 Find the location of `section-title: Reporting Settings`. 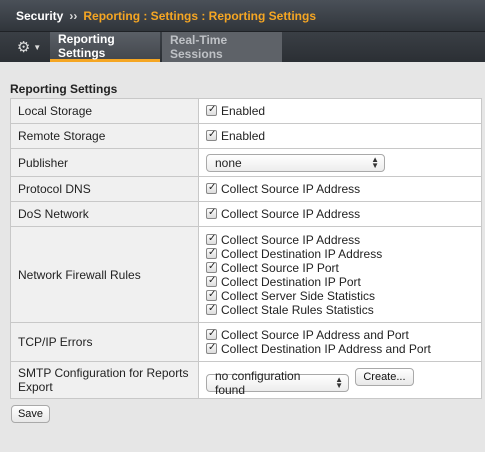

section-title: Reporting Settings is located at coordinates (64, 89).